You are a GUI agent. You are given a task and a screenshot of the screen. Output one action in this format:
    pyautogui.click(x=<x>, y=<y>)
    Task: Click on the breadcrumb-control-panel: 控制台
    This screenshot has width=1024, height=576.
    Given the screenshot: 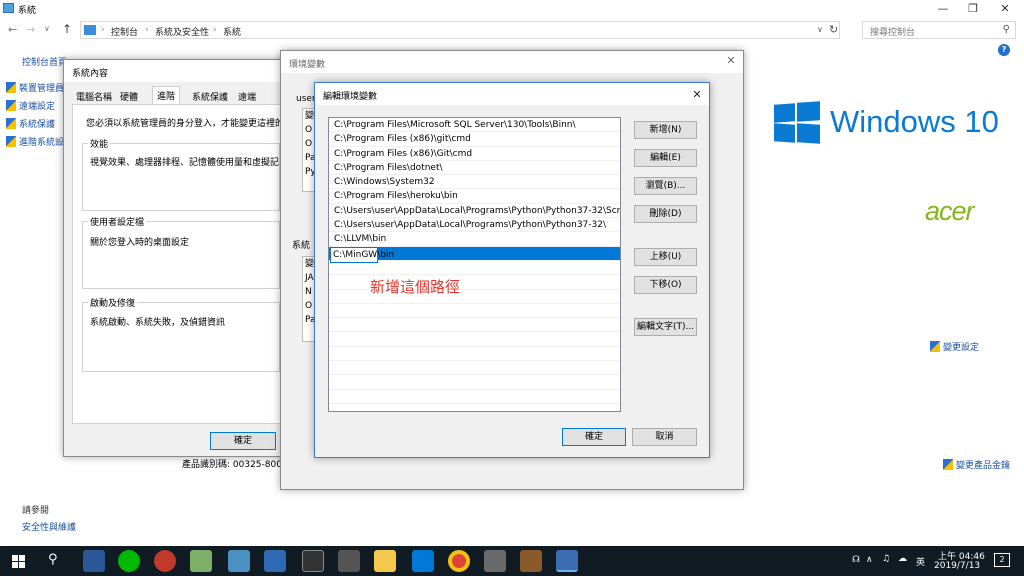 What is the action you would take?
    pyautogui.click(x=124, y=31)
    